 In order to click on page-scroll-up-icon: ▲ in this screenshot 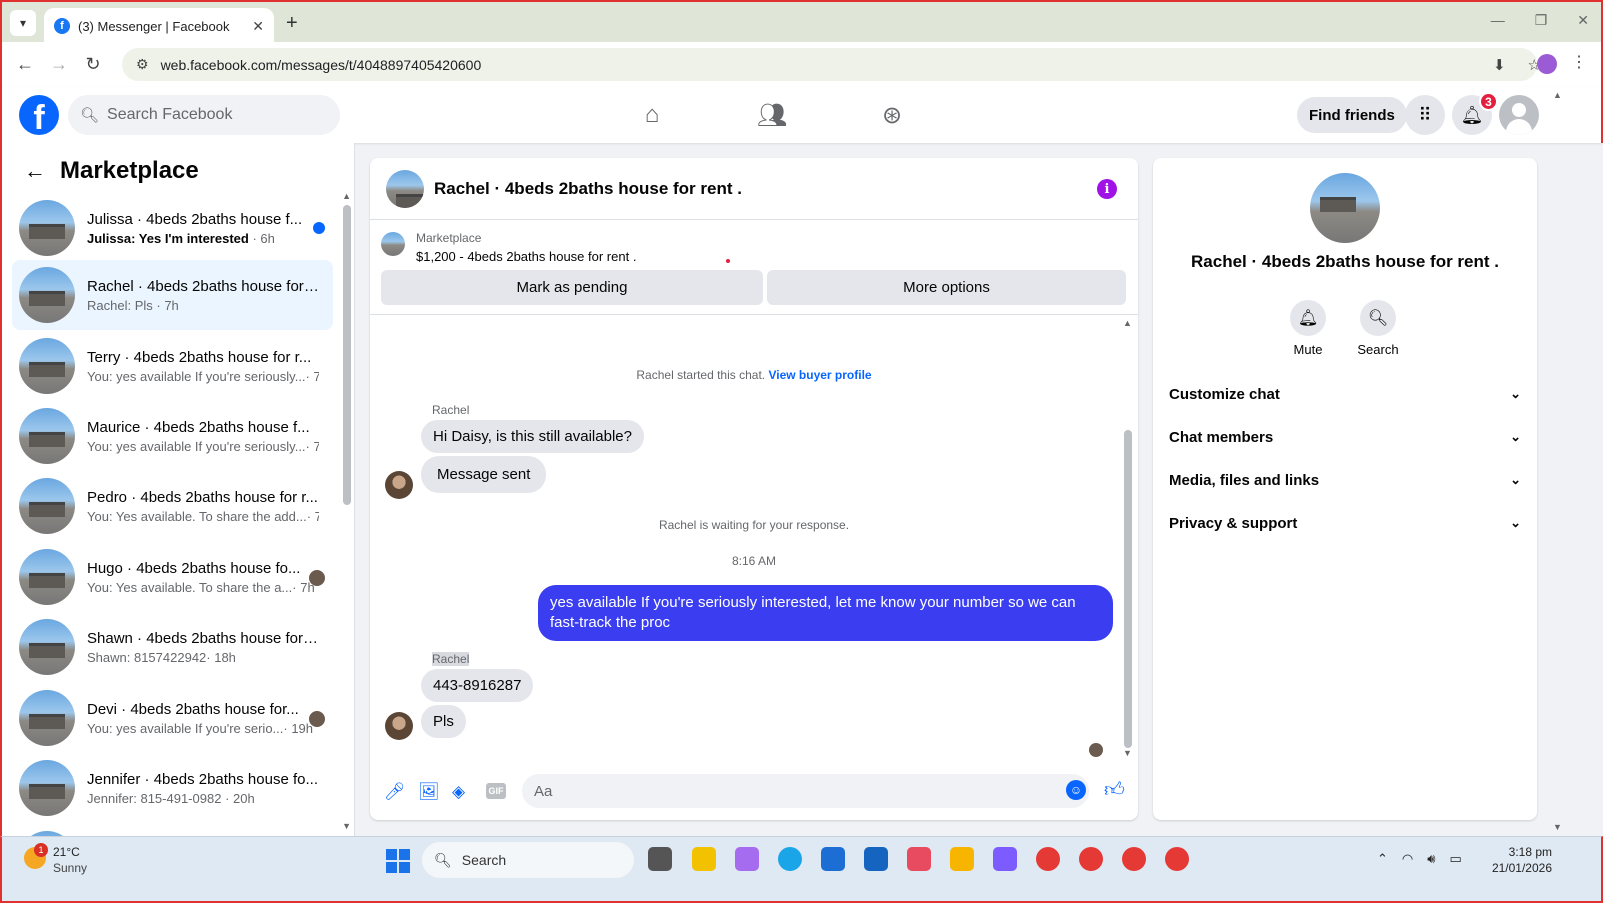, I will do `click(1557, 95)`.